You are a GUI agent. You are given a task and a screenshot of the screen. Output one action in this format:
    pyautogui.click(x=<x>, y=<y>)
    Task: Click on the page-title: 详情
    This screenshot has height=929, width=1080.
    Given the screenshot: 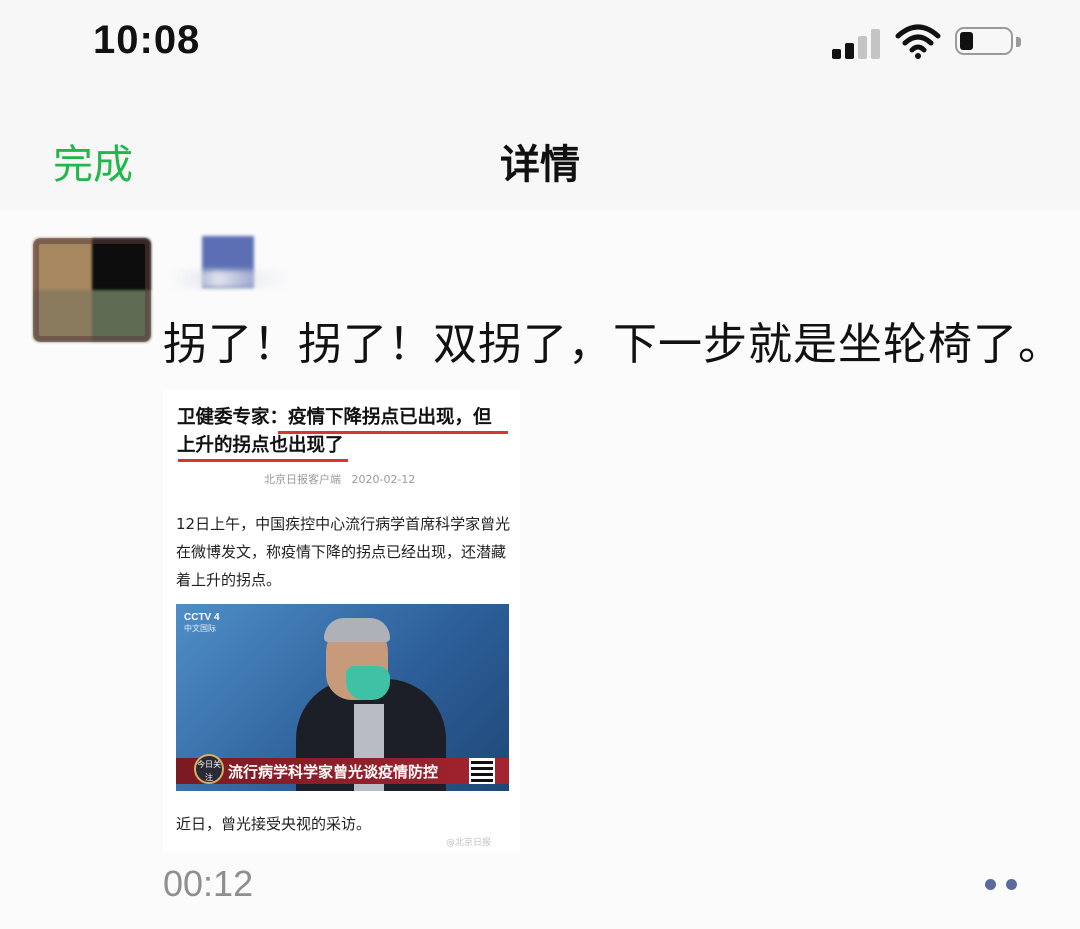 What is the action you would take?
    pyautogui.click(x=540, y=165)
    